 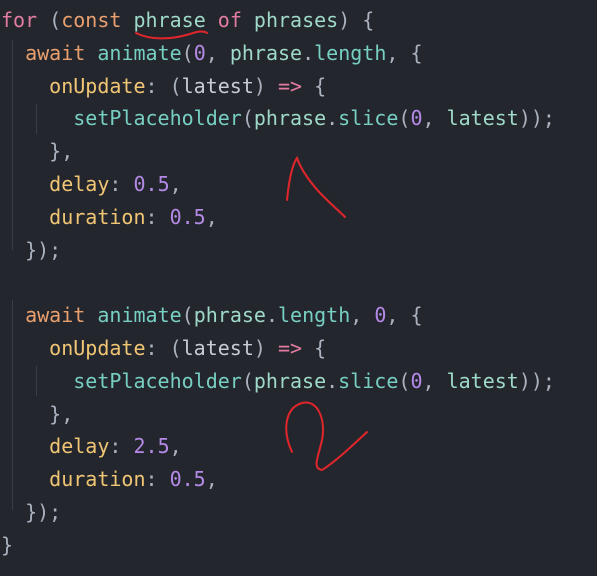 I want to click on handwritten-two-annotation, so click(x=326, y=436).